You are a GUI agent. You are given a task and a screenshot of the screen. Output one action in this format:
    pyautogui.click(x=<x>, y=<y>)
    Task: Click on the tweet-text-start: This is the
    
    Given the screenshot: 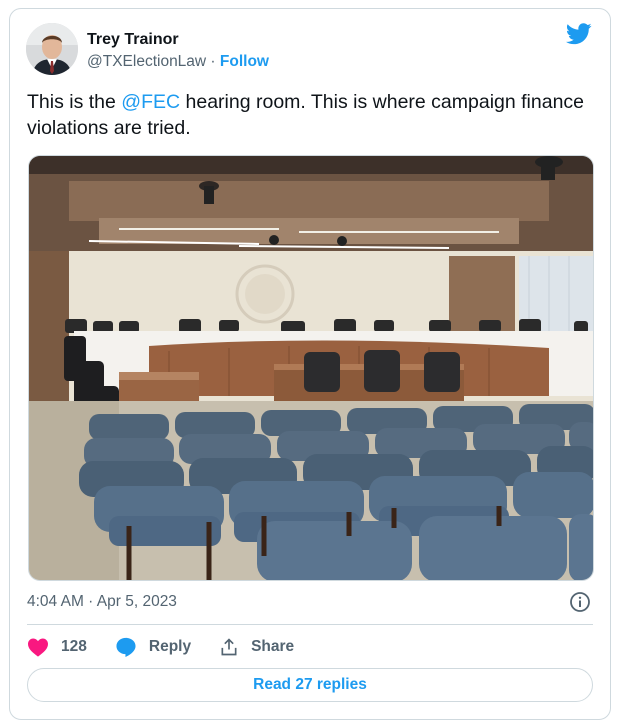 What is the action you would take?
    pyautogui.click(x=74, y=102)
    